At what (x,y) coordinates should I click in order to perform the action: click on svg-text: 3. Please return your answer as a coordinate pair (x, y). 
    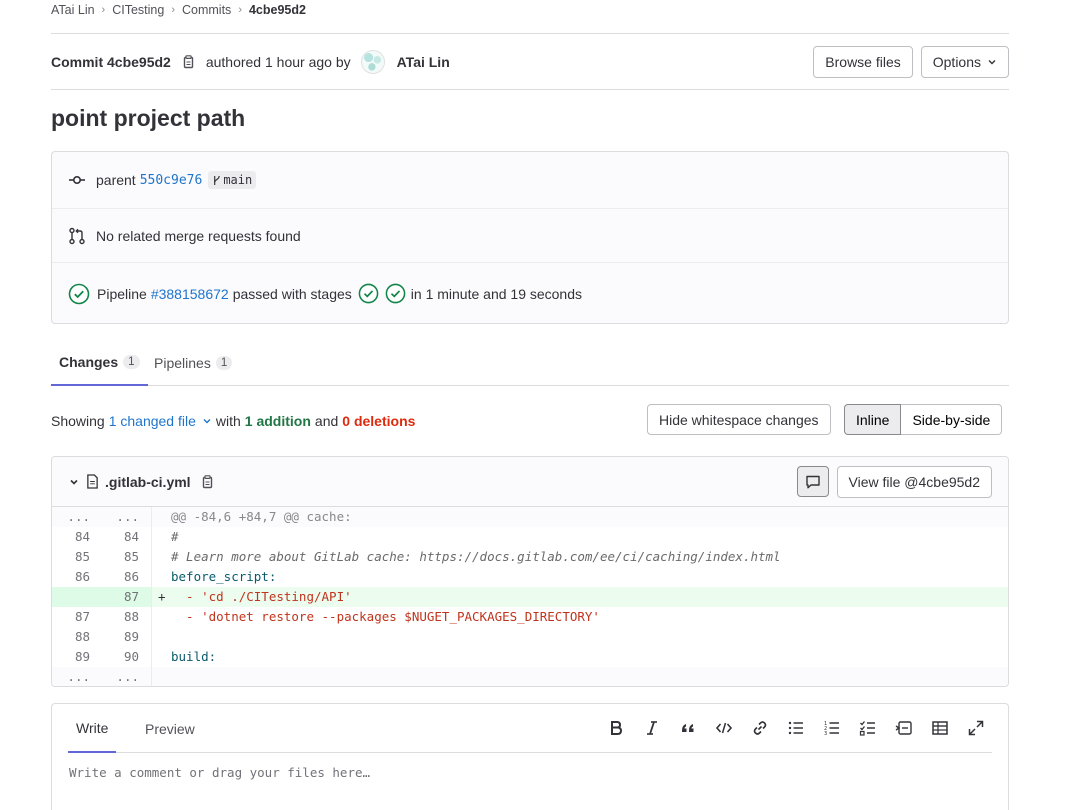
    Looking at the image, I should click on (825, 734).